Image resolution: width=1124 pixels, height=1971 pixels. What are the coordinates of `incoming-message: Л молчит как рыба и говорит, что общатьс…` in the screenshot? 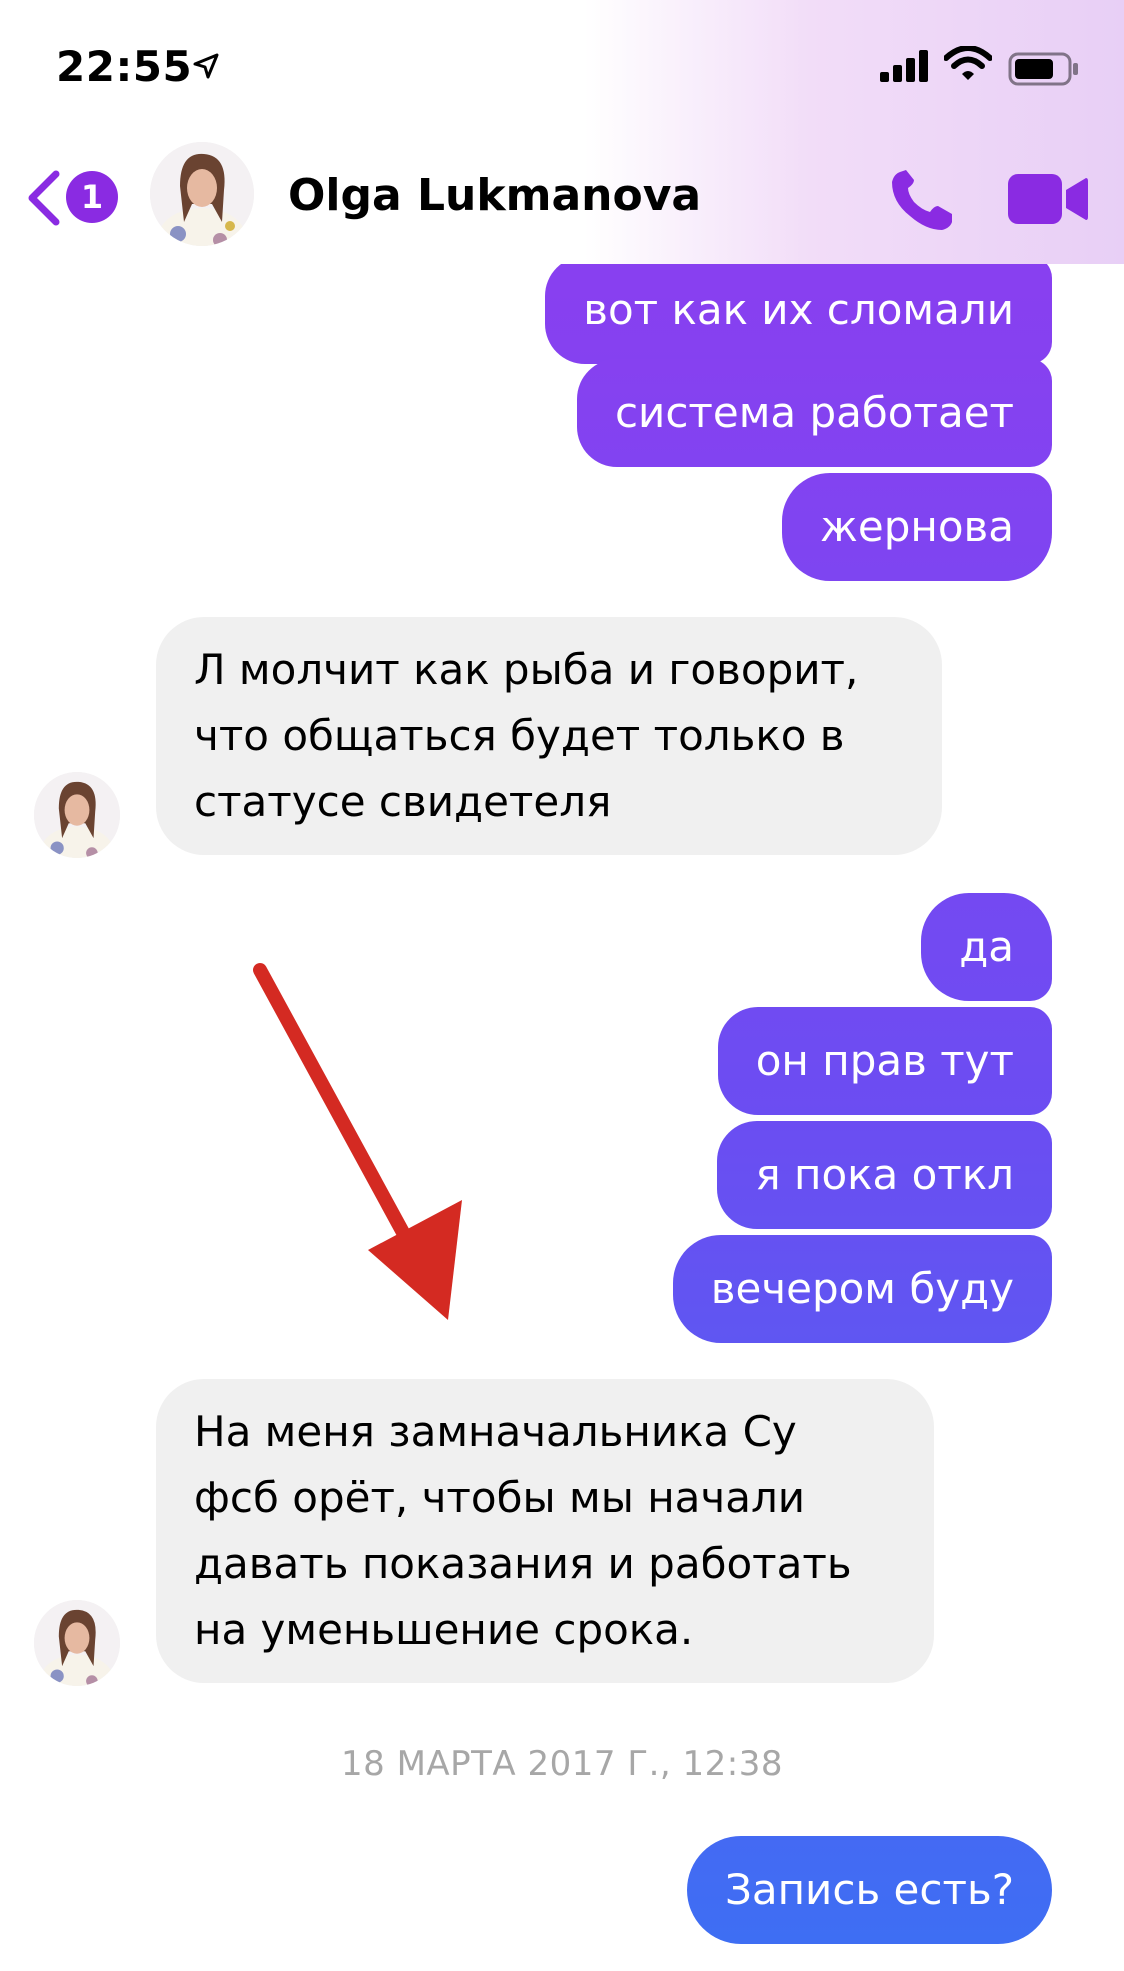 It's located at (549, 736).